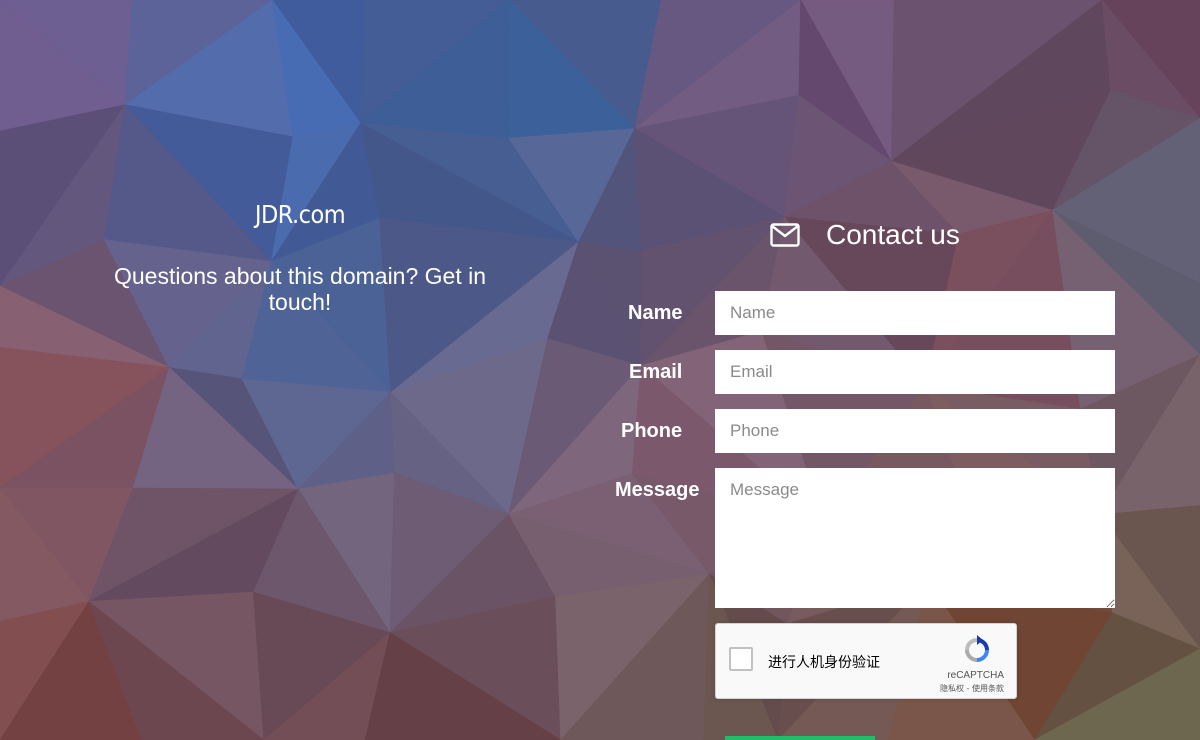  What do you see at coordinates (977, 650) in the screenshot?
I see `recaptcha-logo-icon` at bounding box center [977, 650].